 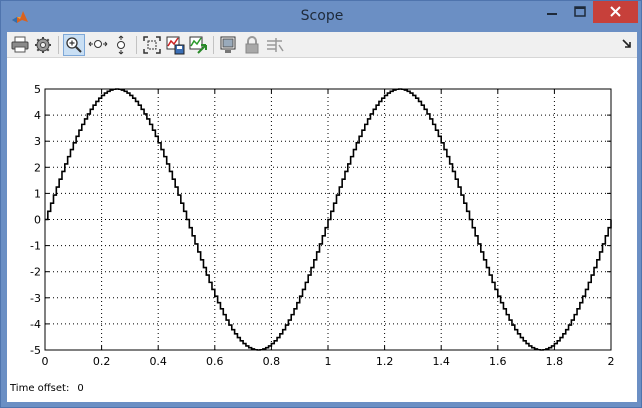 What do you see at coordinates (35, 272) in the screenshot?
I see `y-tick-label: -2` at bounding box center [35, 272].